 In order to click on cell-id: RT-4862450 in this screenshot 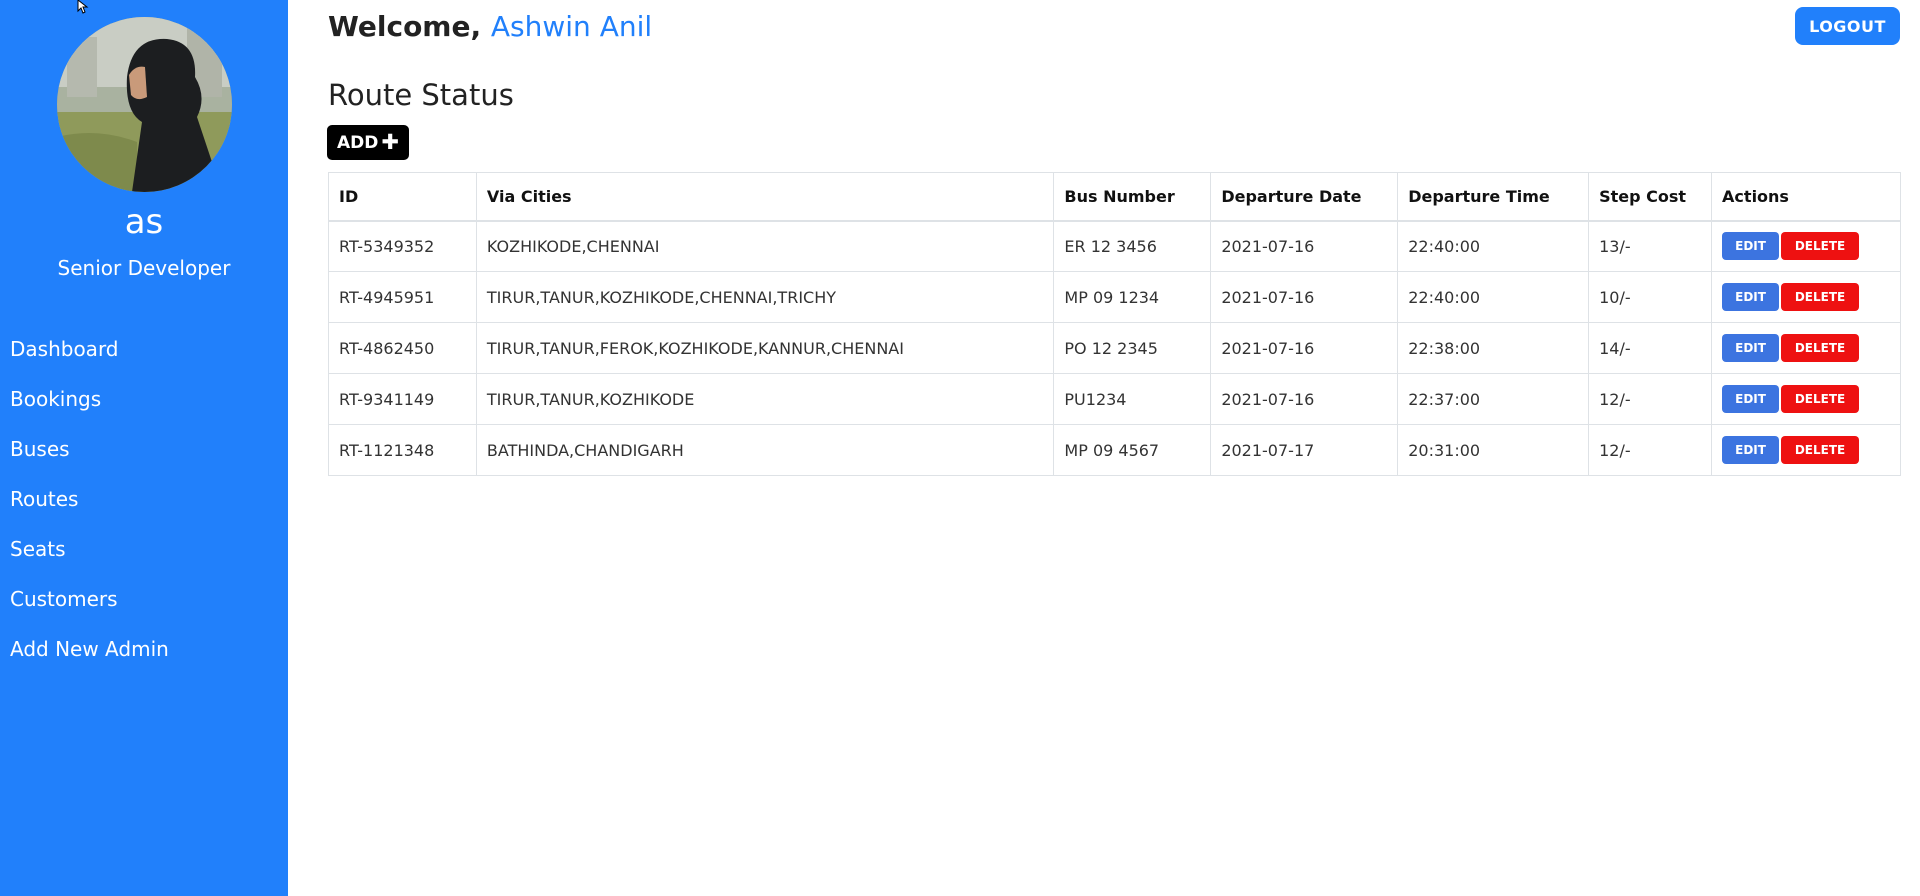, I will do `click(402, 348)`.